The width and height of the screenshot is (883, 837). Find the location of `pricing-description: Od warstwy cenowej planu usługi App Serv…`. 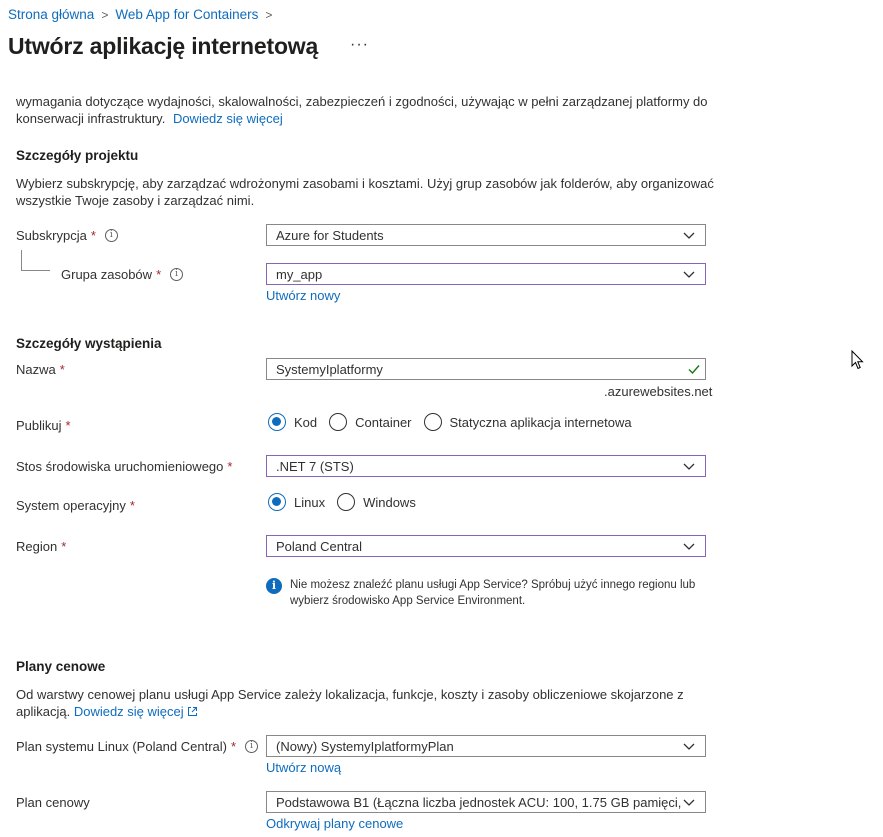

pricing-description: Od warstwy cenowej planu usługi App Serv… is located at coordinates (350, 703).